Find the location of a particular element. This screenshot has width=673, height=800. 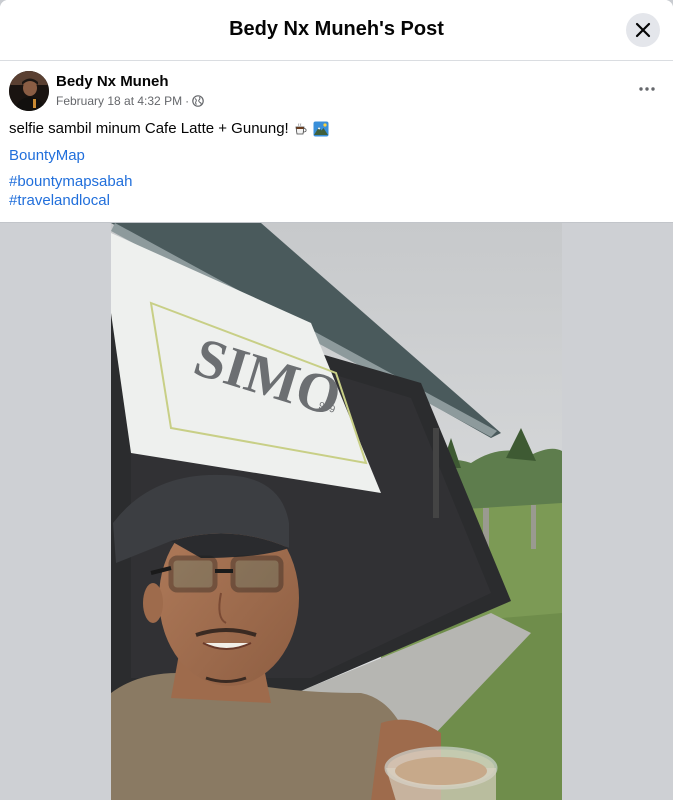

hashtag-travelandlocal: #travelandlocal is located at coordinates (59, 200).